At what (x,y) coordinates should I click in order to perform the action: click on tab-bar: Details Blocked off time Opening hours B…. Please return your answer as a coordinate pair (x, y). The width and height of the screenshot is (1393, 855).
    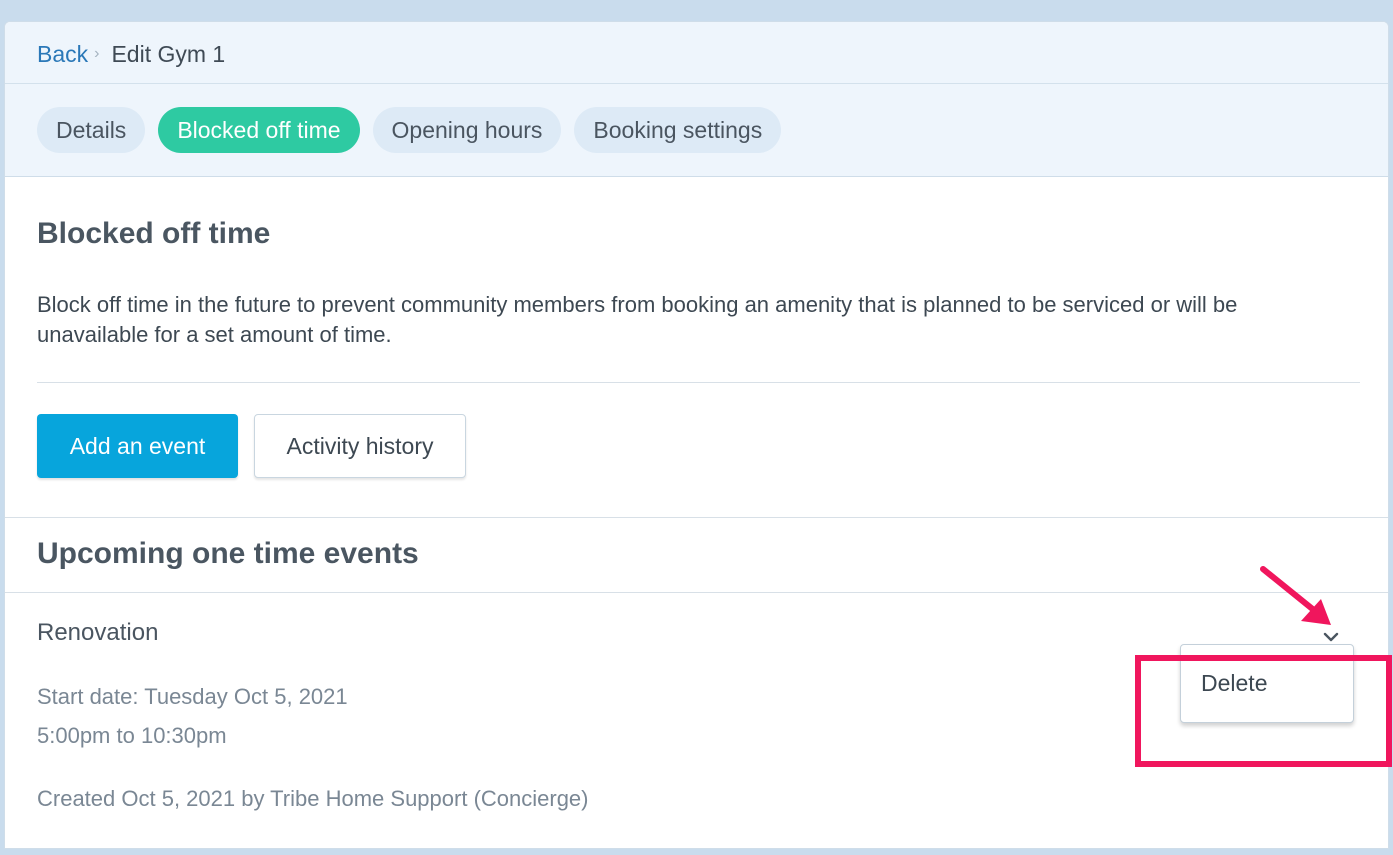
    Looking at the image, I should click on (409, 130).